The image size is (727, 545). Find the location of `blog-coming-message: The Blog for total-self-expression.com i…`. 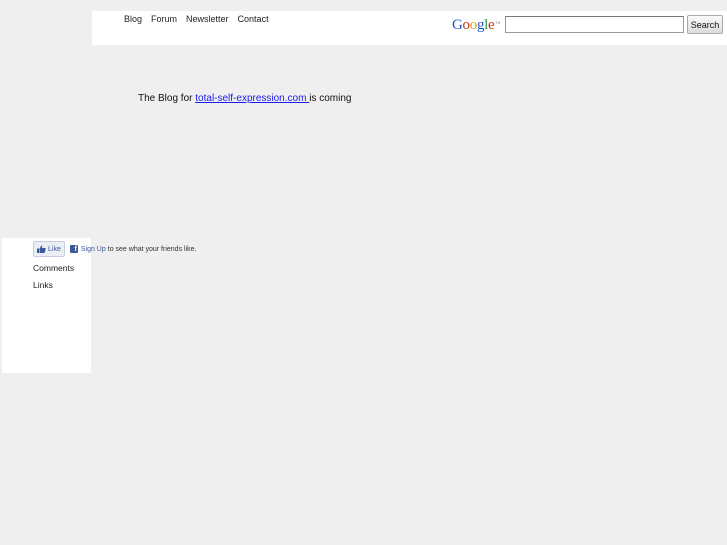

blog-coming-message: The Blog for total-self-expression.com i… is located at coordinates (244, 98).